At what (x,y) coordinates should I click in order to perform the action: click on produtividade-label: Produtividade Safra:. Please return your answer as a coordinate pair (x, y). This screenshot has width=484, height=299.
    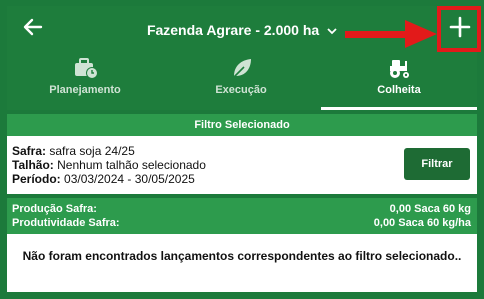
    Looking at the image, I should click on (66, 223).